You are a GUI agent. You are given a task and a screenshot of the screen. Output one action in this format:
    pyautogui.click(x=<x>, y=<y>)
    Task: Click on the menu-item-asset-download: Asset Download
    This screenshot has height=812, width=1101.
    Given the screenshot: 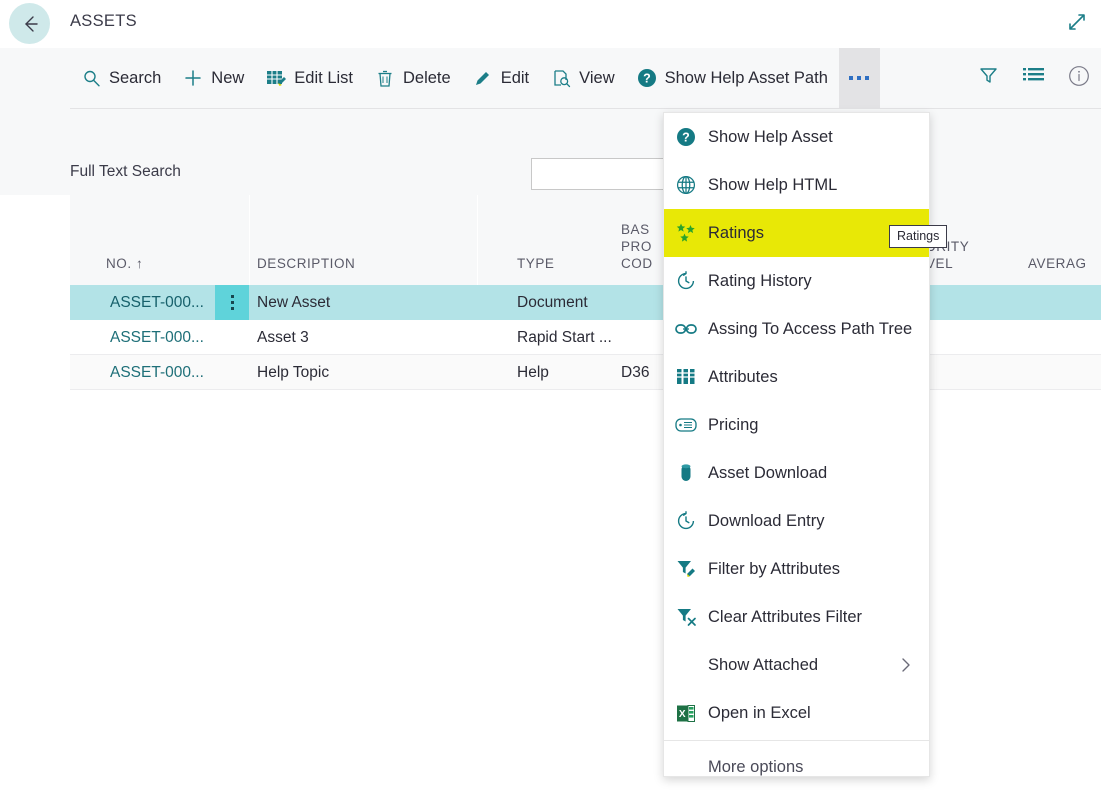 What is the action you would take?
    pyautogui.click(x=796, y=473)
    